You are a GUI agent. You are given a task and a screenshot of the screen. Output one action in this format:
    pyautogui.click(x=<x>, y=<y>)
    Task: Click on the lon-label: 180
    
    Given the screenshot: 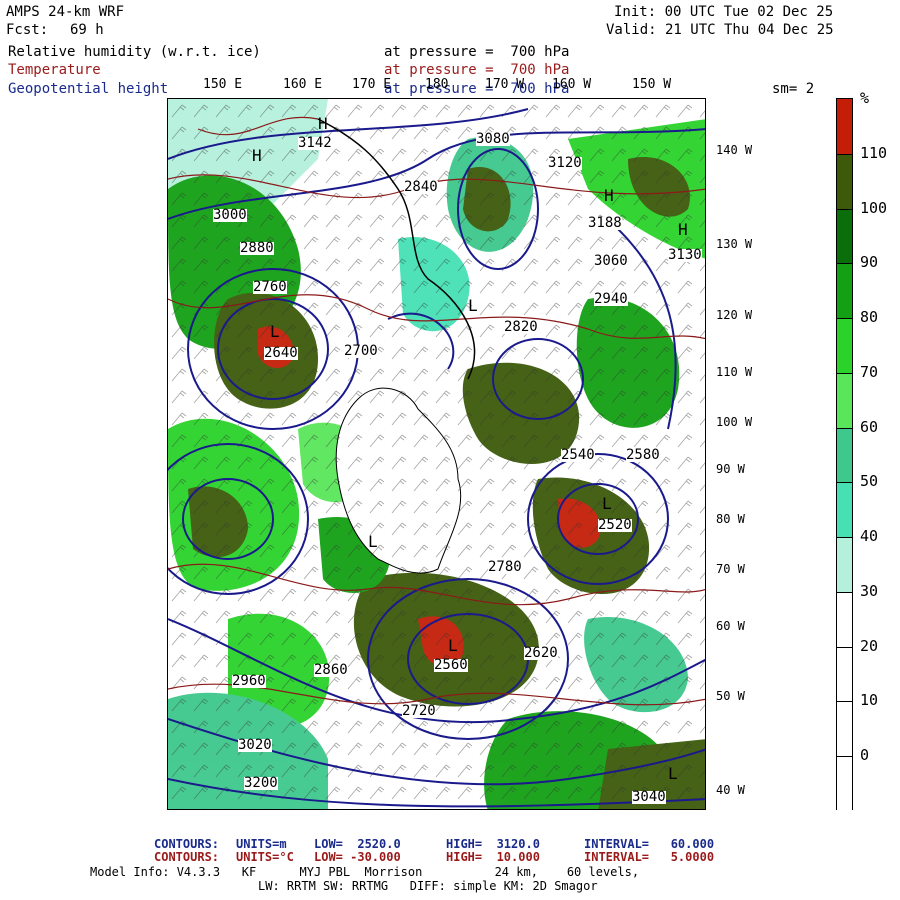 What is the action you would take?
    pyautogui.click(x=437, y=84)
    